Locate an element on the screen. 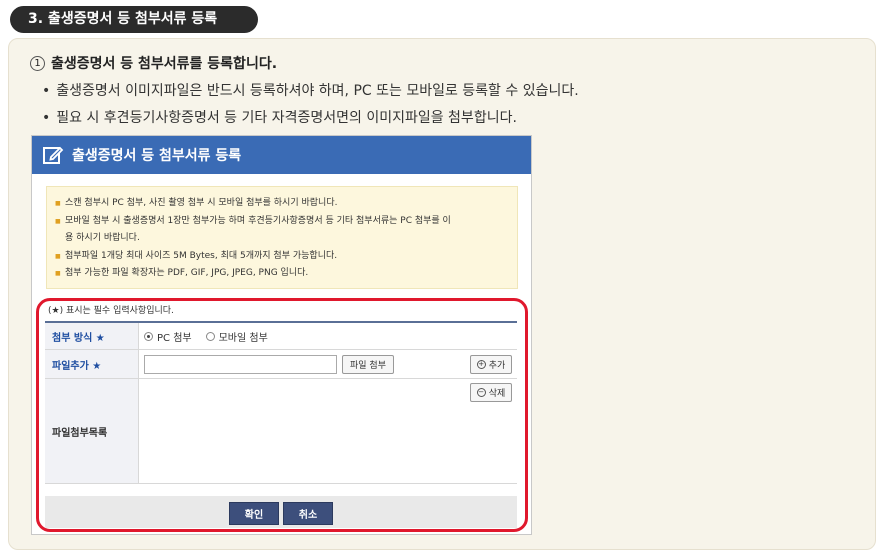  delete-button-label: 삭제 is located at coordinates (497, 394).